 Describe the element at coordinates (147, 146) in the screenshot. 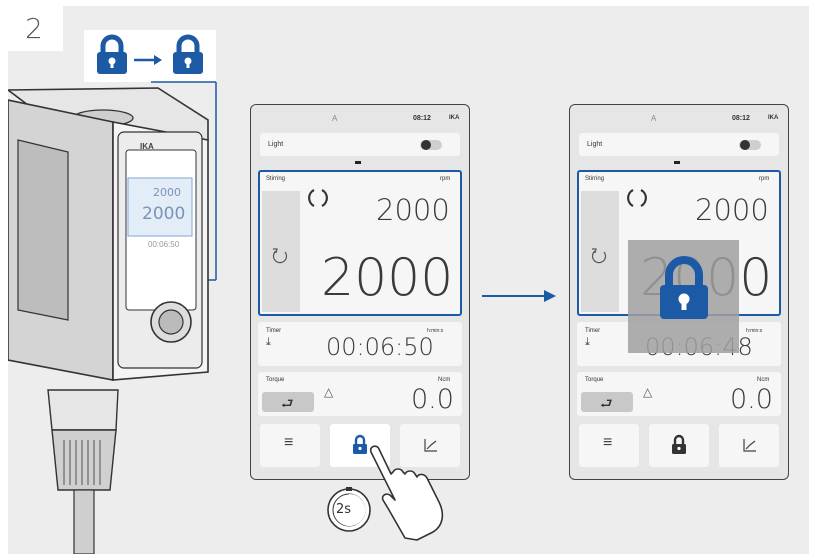

I see `device-brand: IKA` at that location.